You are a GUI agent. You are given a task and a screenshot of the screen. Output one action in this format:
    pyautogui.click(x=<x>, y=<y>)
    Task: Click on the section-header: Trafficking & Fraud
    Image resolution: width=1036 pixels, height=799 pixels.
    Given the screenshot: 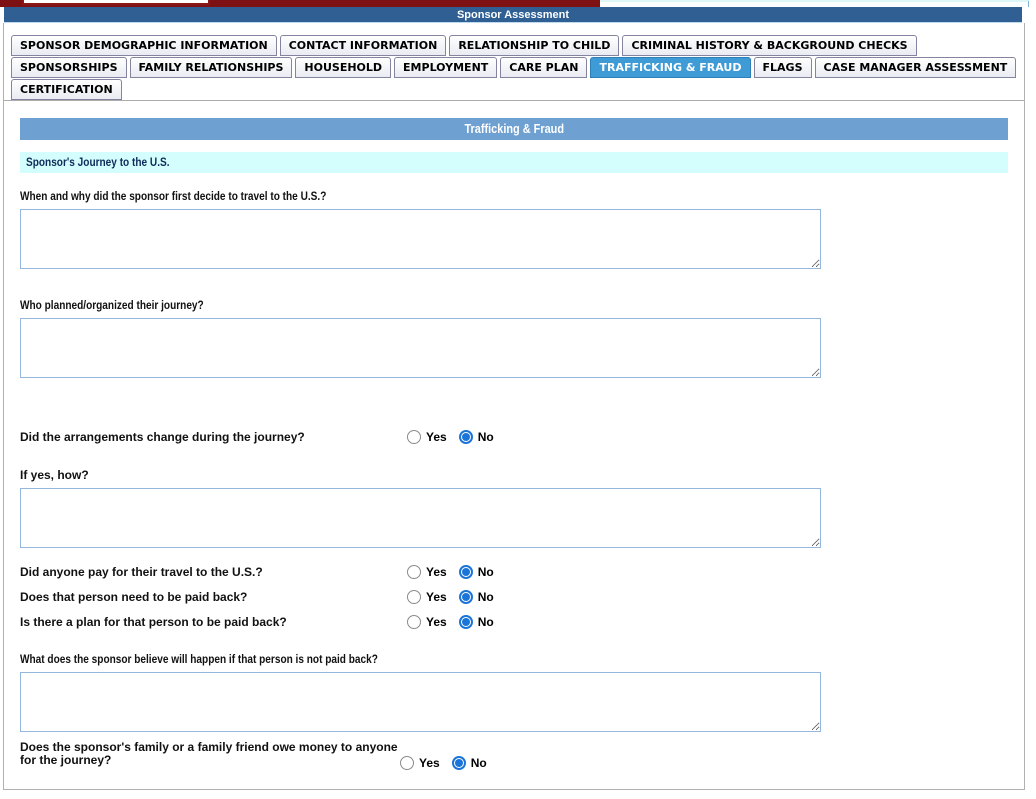 What is the action you would take?
    pyautogui.click(x=514, y=129)
    